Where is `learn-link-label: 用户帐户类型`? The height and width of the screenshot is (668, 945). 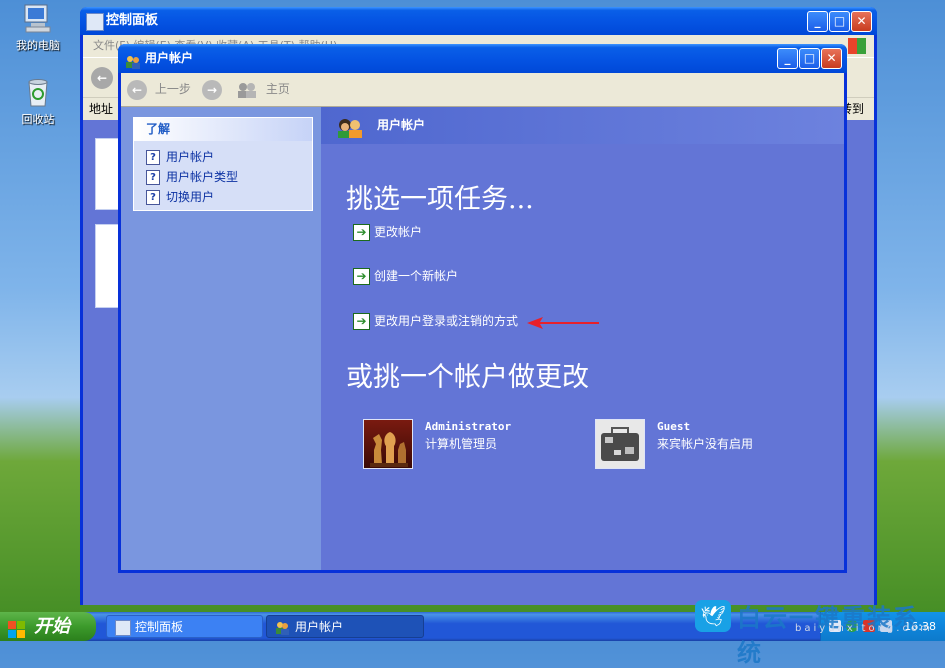
learn-link-label: 用户帐户类型 is located at coordinates (202, 177).